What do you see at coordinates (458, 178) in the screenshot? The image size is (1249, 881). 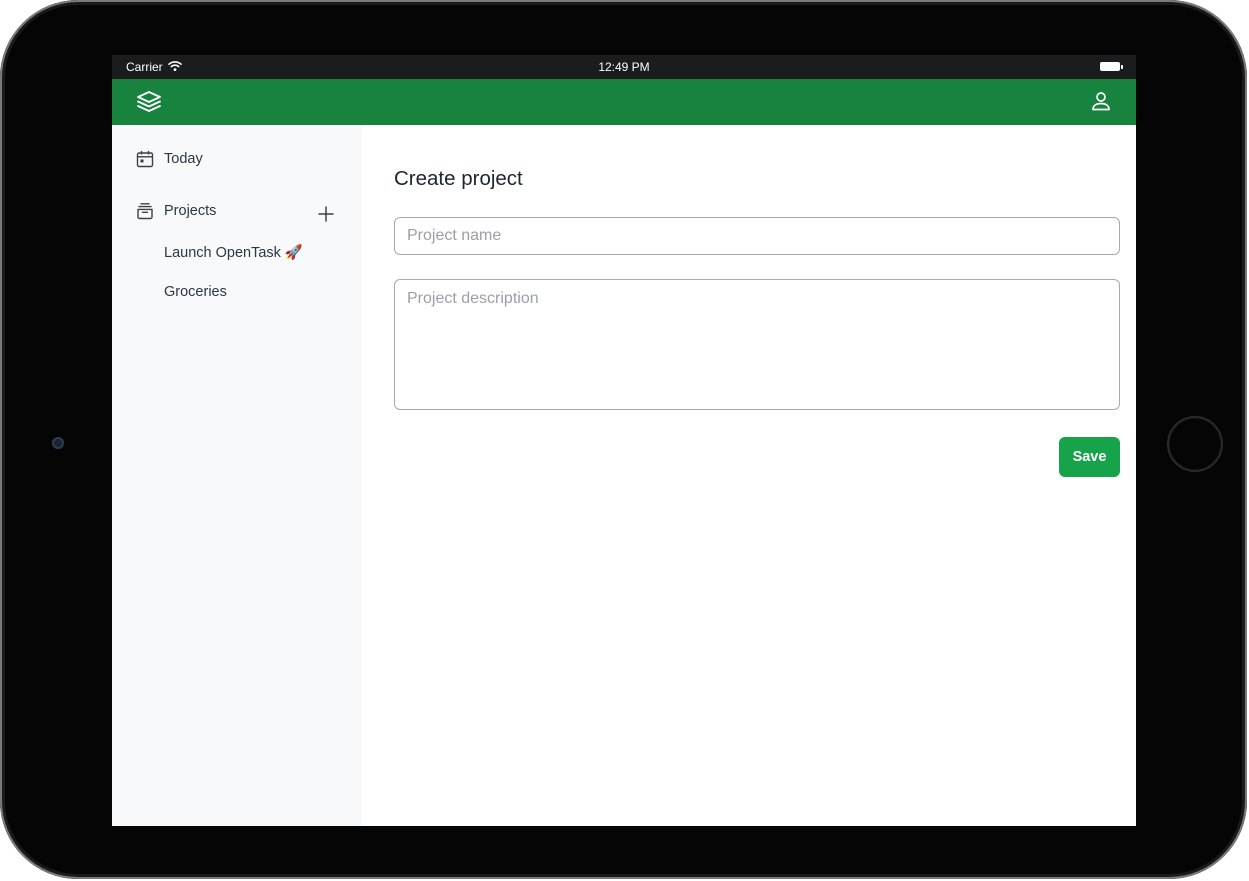 I see `page-title: Create project` at bounding box center [458, 178].